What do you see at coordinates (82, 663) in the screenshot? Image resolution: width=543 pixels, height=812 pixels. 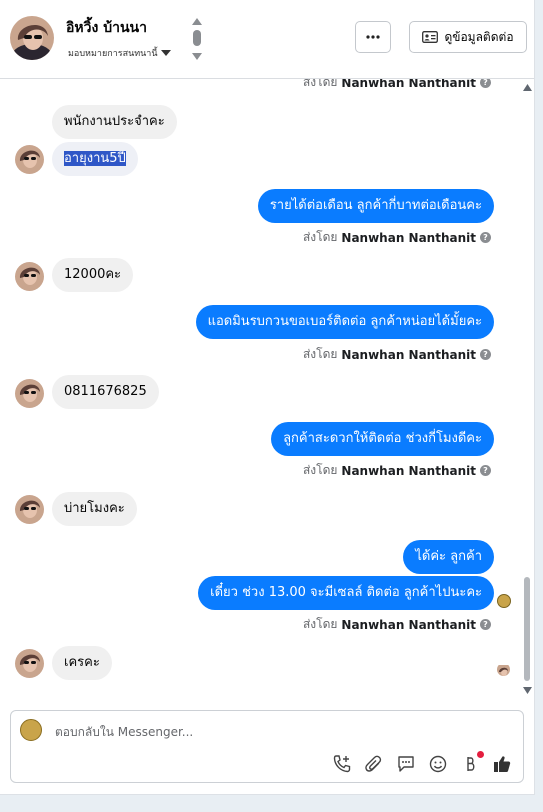 I see `incoming-message: เครคะ` at bounding box center [82, 663].